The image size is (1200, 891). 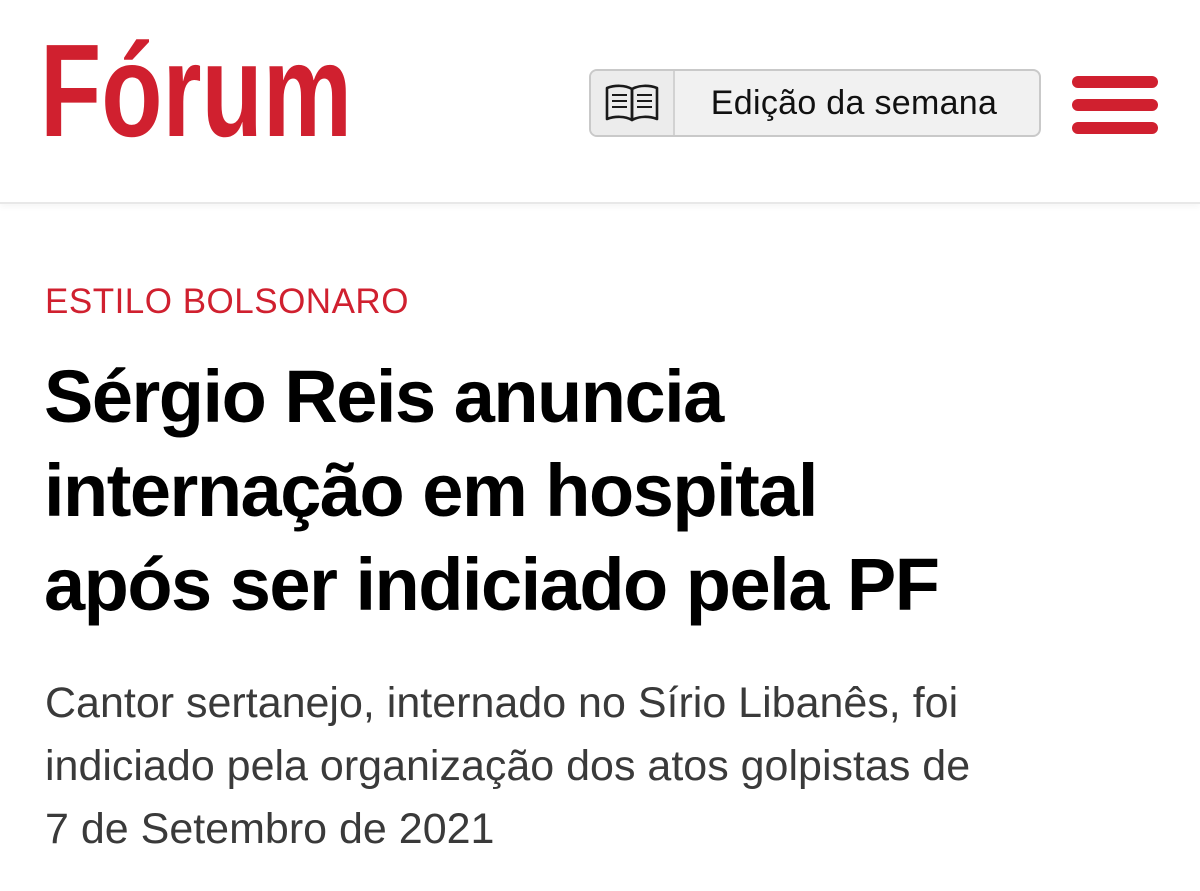 I want to click on weekly-edition-label: Edição da semana, so click(x=854, y=102).